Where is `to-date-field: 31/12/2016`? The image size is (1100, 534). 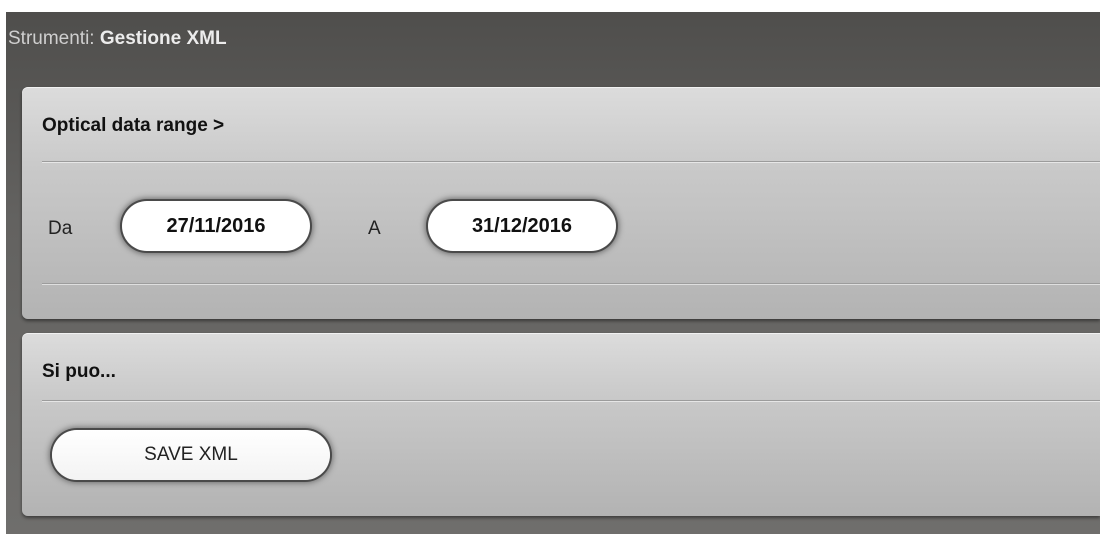
to-date-field: 31/12/2016 is located at coordinates (522, 226).